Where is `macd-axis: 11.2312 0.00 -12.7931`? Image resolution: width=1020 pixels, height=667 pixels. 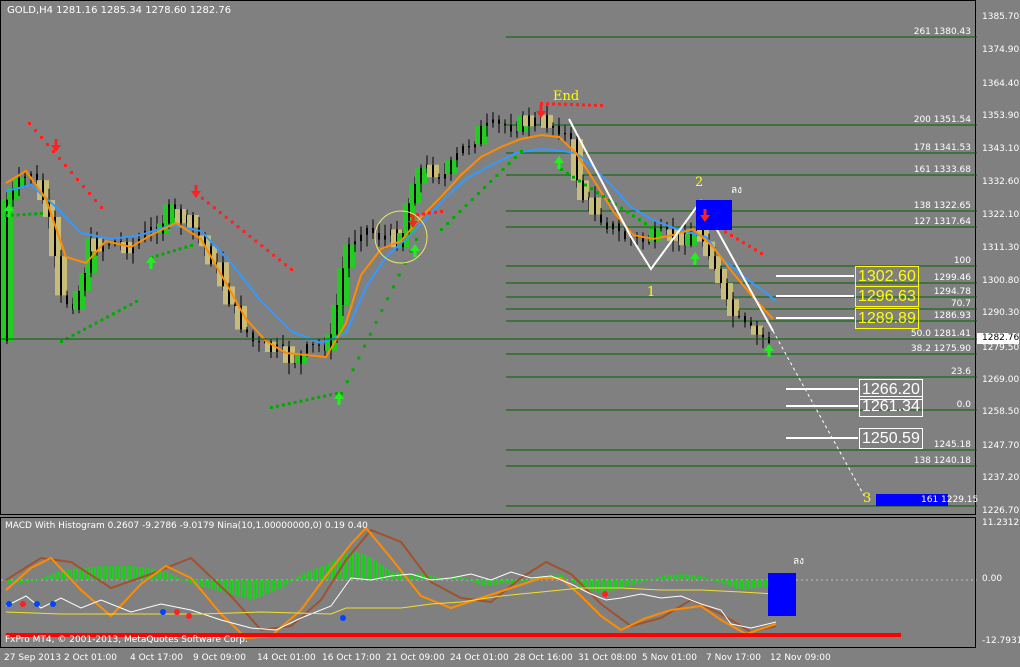
macd-axis: 11.2312 0.00 -12.7931 is located at coordinates (998, 582).